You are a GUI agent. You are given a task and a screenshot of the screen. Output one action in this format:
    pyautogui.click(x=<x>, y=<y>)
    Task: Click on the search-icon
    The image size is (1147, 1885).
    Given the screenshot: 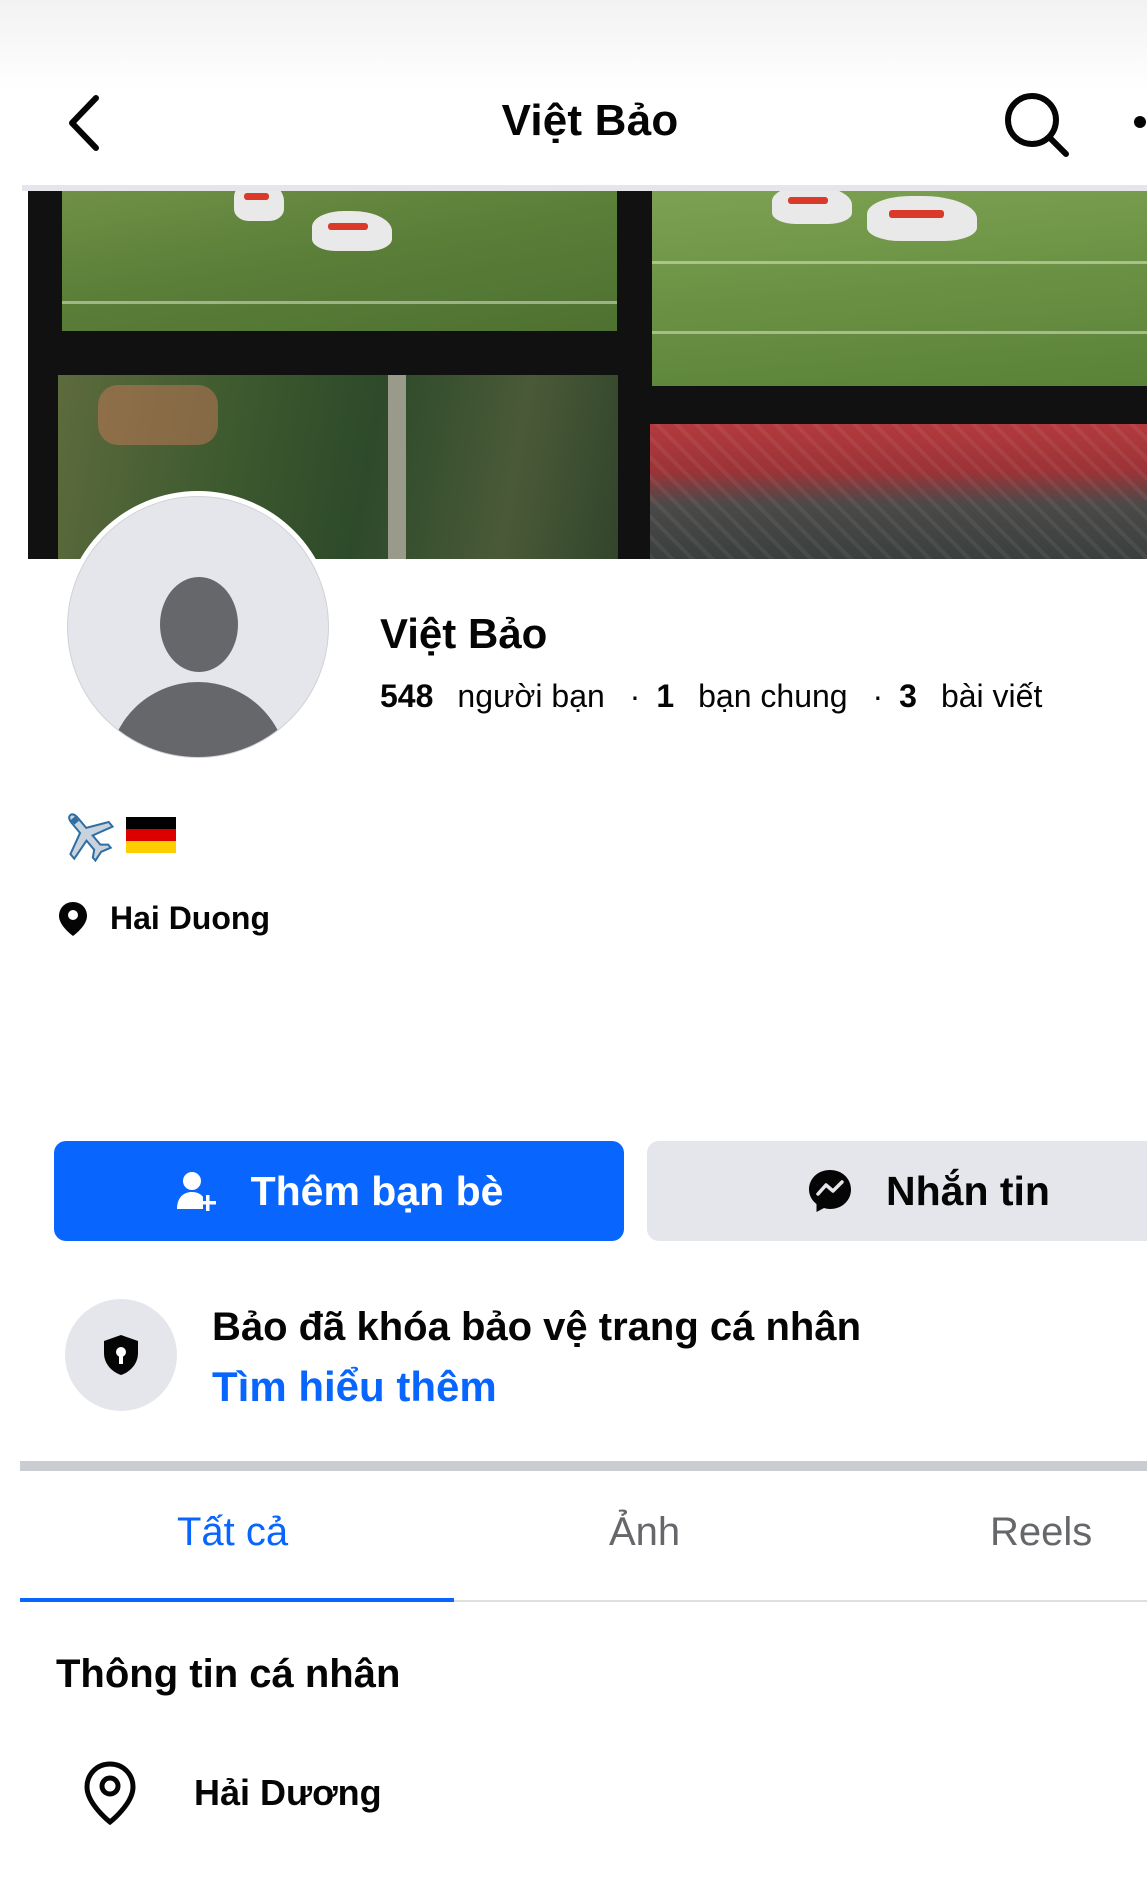 What is the action you would take?
    pyautogui.click(x=1037, y=125)
    